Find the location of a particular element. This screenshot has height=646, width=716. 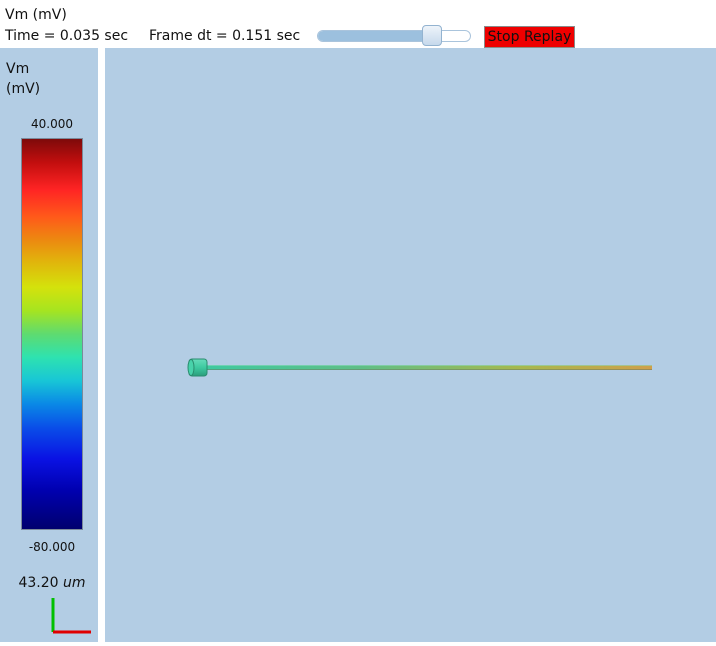

axes-icon is located at coordinates (71, 616).